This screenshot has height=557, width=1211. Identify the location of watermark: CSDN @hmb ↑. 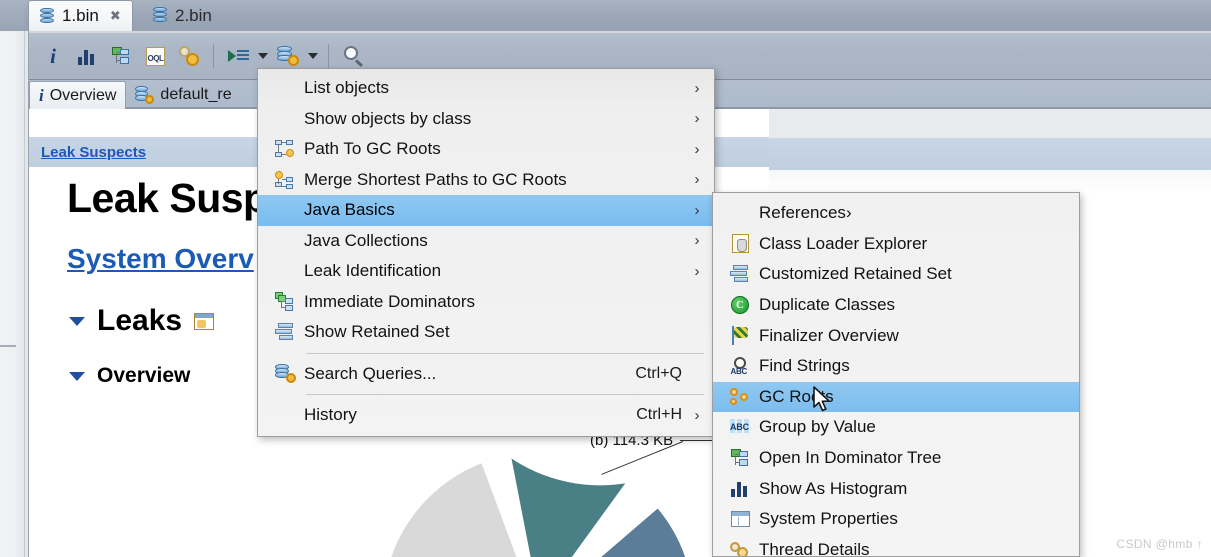
(1159, 544).